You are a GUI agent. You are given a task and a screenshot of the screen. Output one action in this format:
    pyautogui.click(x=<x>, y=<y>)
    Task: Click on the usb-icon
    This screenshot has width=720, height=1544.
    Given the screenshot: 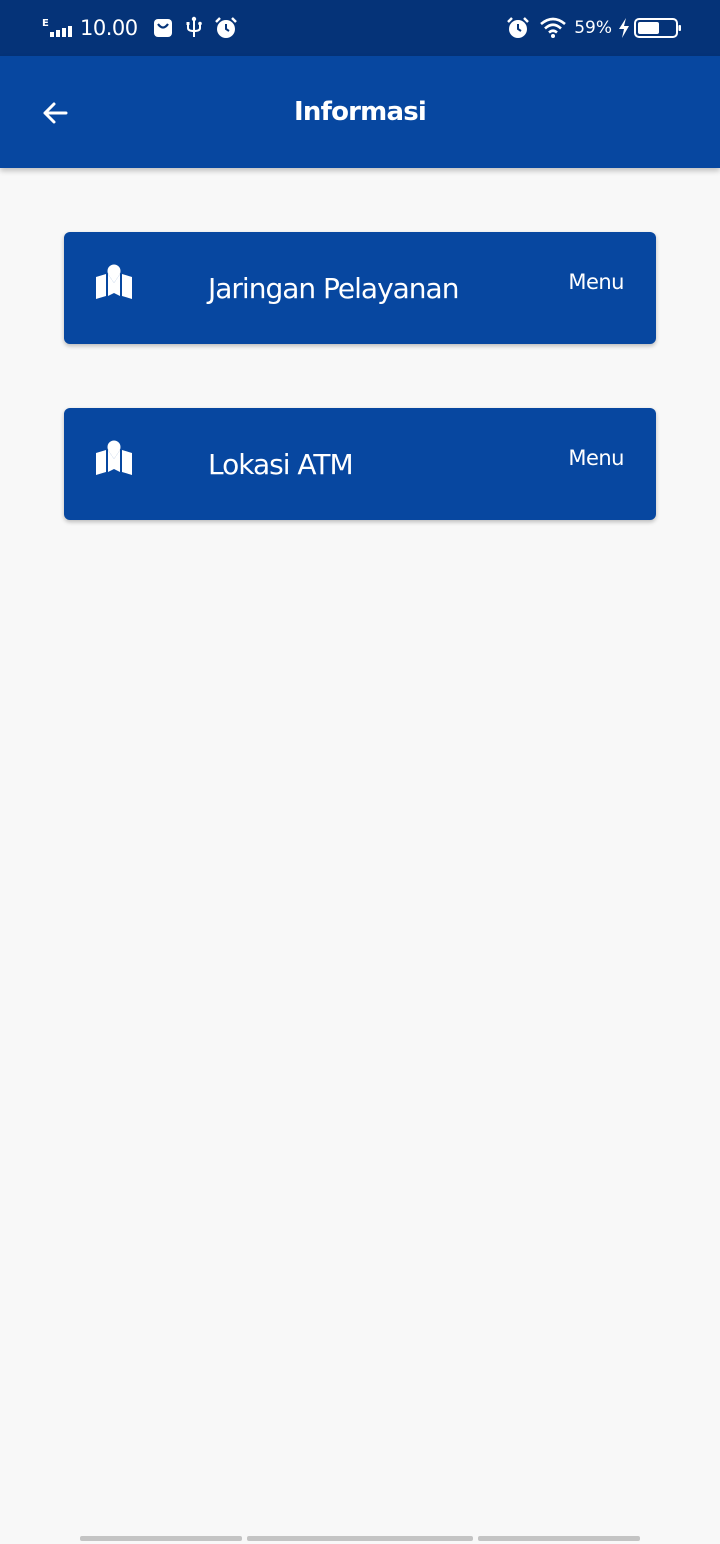 What is the action you would take?
    pyautogui.click(x=194, y=28)
    